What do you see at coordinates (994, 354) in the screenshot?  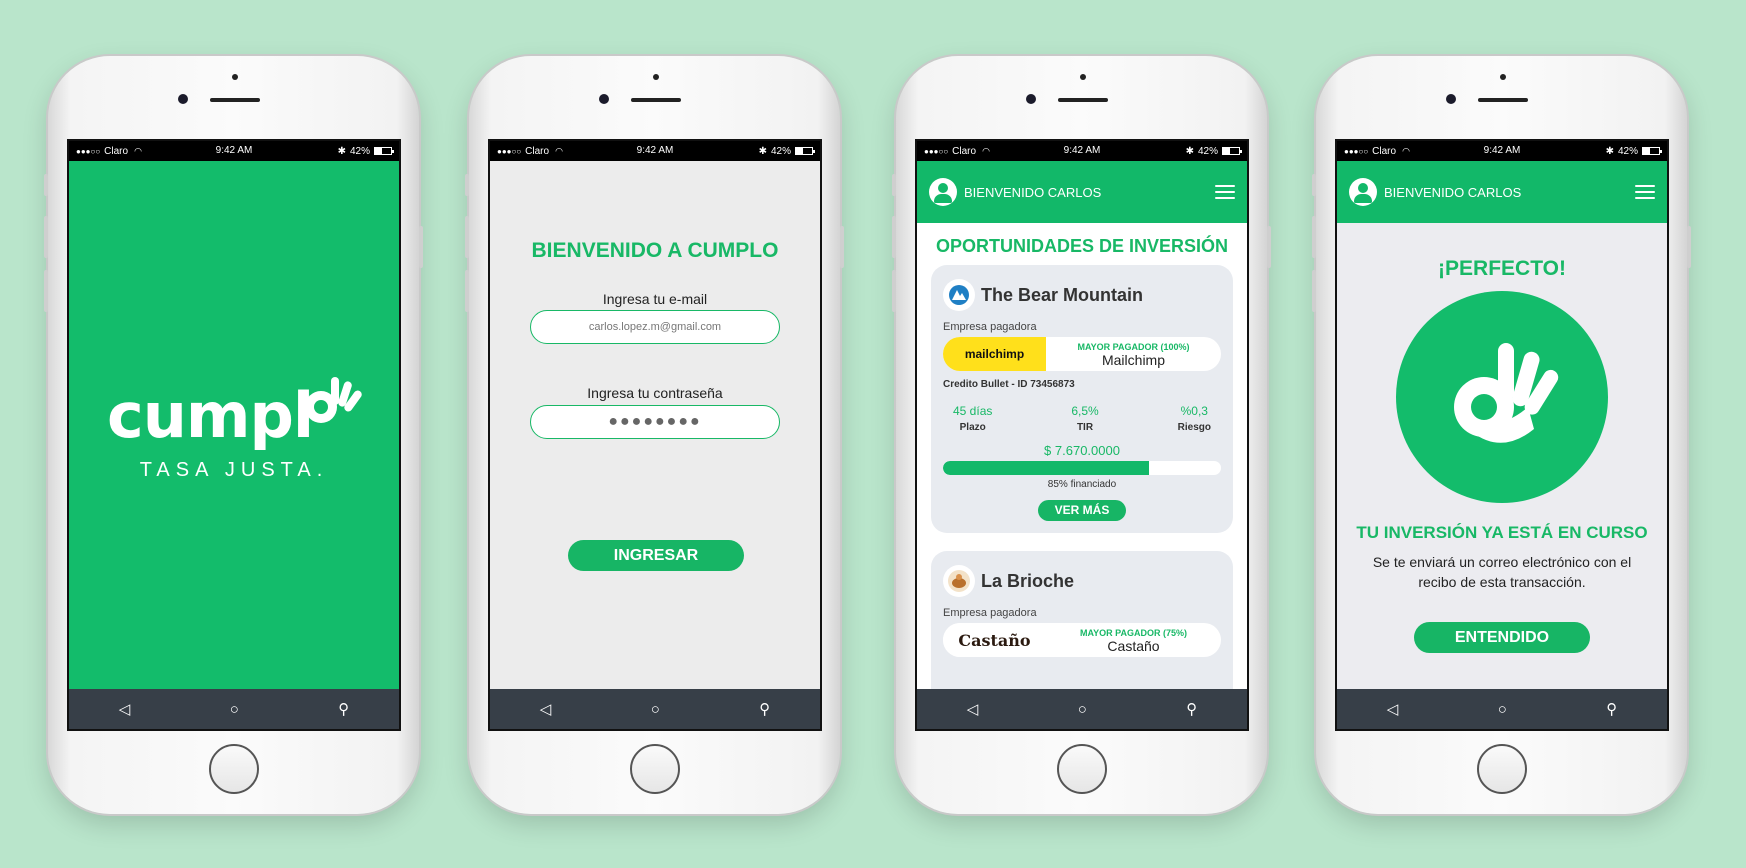 I see `mailchimp-logo: mailchimp` at bounding box center [994, 354].